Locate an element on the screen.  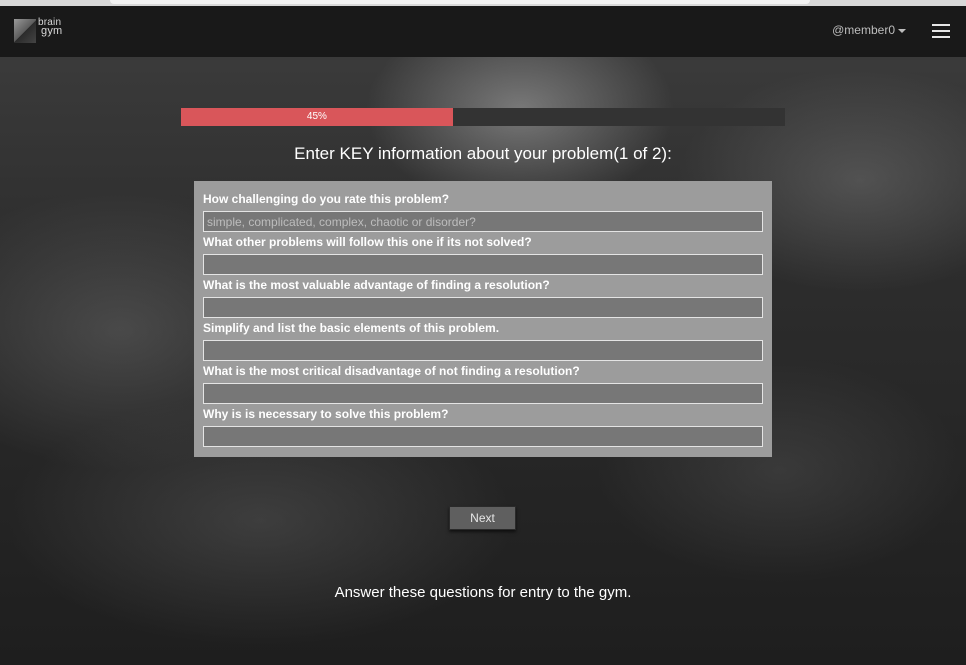
chevron-down-icon is located at coordinates (902, 30).